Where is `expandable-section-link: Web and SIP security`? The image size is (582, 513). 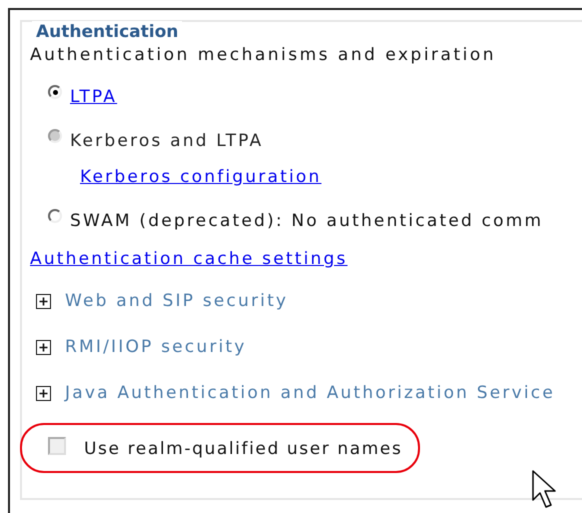 expandable-section-link: Web and SIP security is located at coordinates (176, 301).